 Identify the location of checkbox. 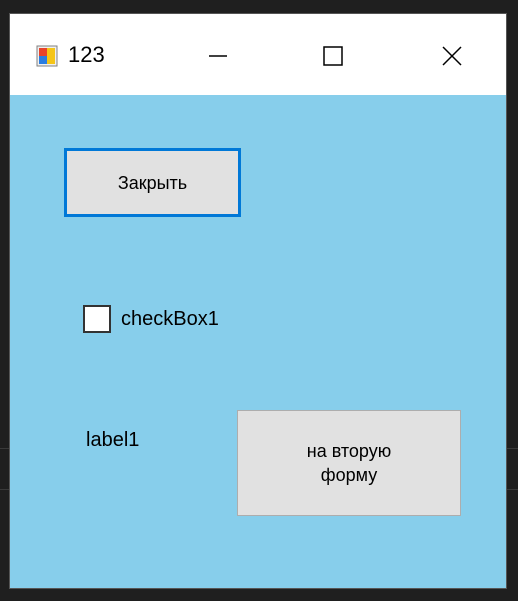
(97, 319).